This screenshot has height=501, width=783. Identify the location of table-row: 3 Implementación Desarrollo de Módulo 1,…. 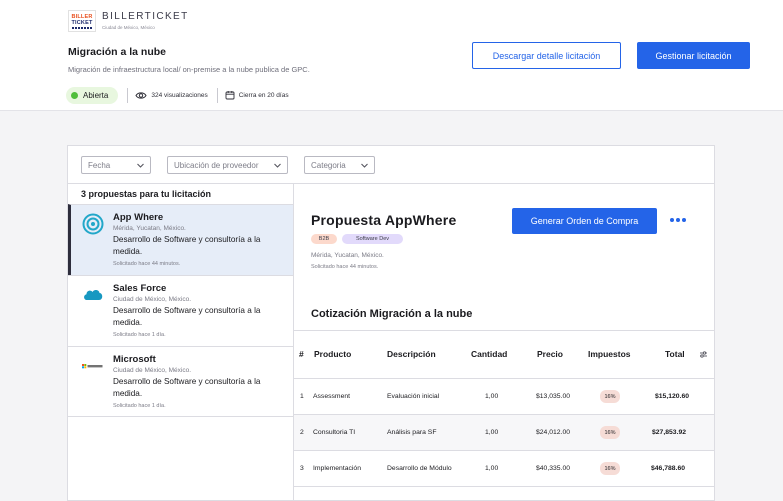
(504, 469).